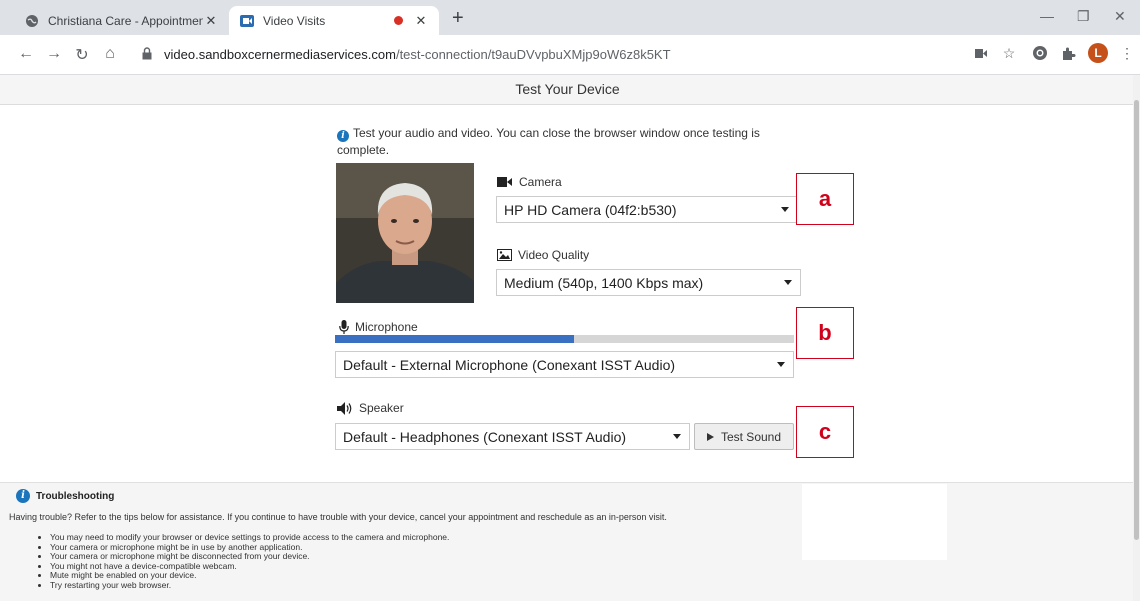 The image size is (1140, 601). I want to click on test-sound-label: Test Sound, so click(751, 436).